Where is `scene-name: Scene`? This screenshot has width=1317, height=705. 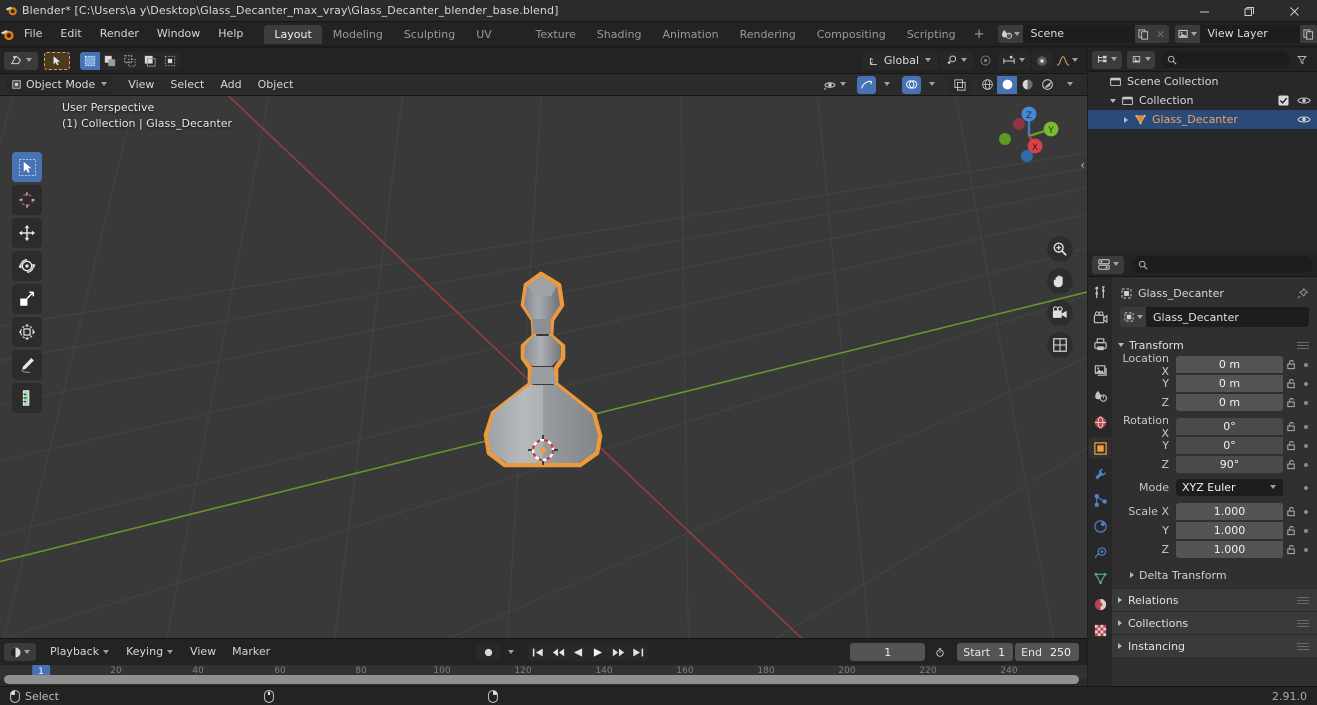
scene-name: Scene is located at coordinates (1078, 34).